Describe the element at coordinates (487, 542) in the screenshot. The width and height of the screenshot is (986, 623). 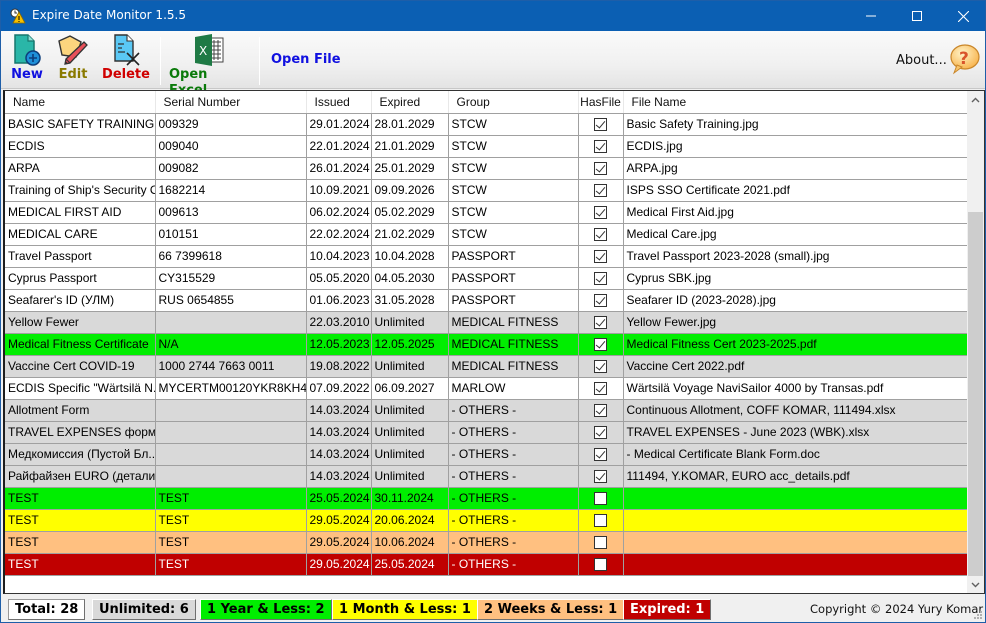
I see `table-row: TEST TEST 29.05.2024 10.06.2024- OTHERS -` at that location.